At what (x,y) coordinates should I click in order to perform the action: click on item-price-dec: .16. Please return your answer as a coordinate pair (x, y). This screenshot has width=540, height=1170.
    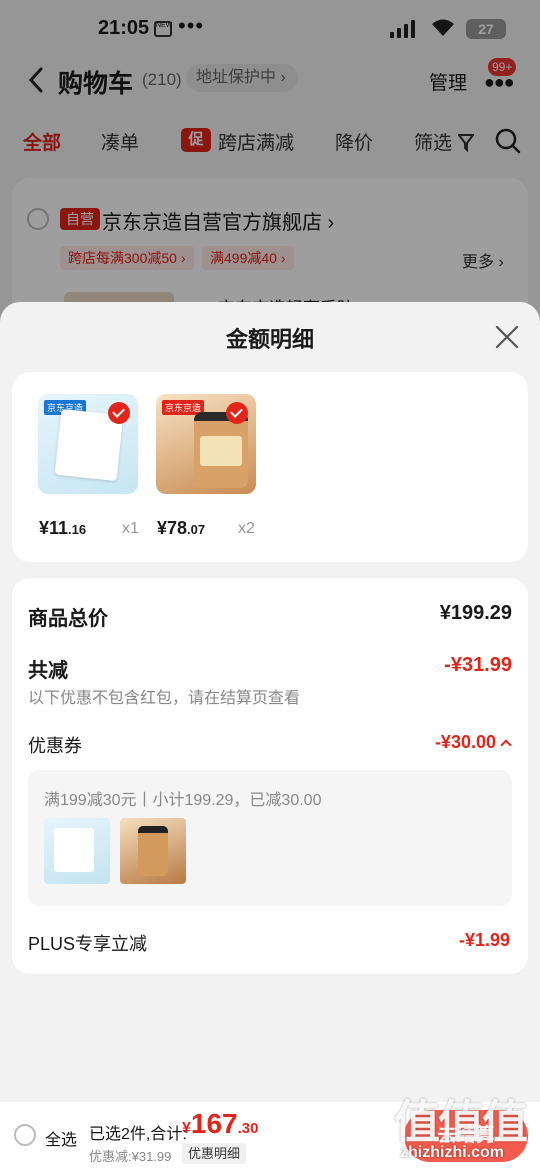
    Looking at the image, I should click on (77, 529).